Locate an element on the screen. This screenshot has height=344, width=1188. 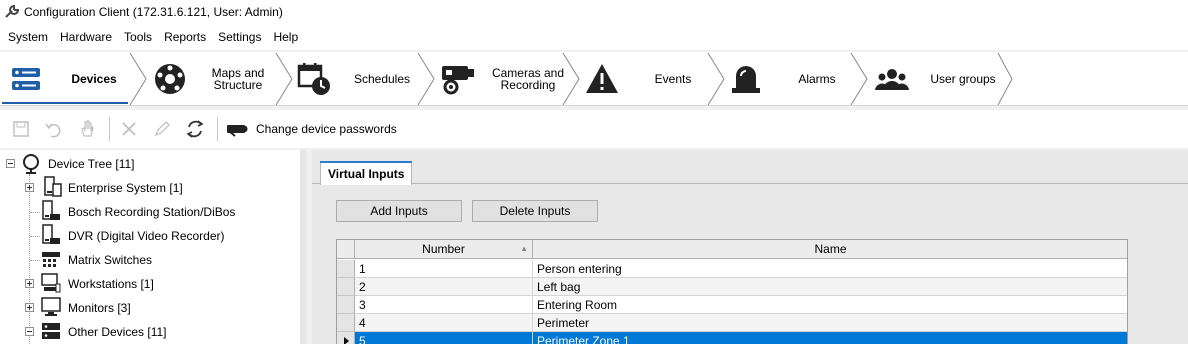
matrix-switch-icon is located at coordinates (51, 259).